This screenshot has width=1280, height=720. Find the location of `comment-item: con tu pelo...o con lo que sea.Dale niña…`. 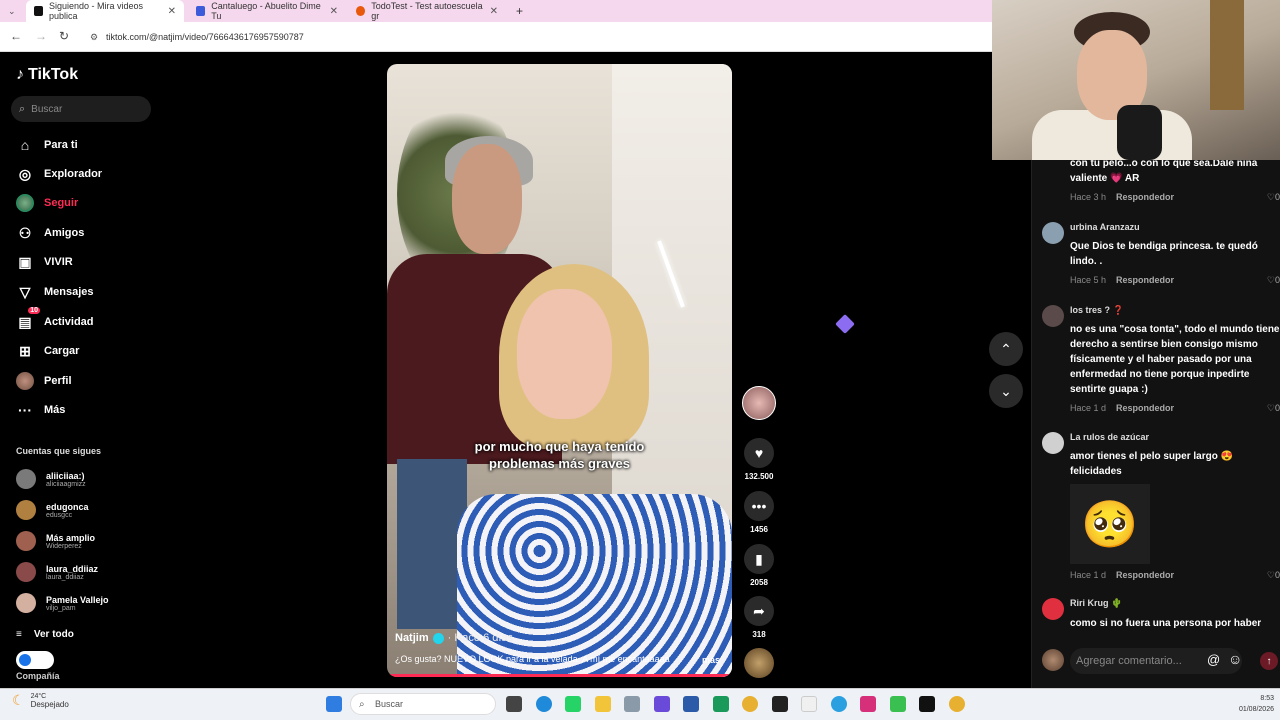

comment-item: con tu pelo...o con lo que sea.Dale niña… is located at coordinates (1161, 181).